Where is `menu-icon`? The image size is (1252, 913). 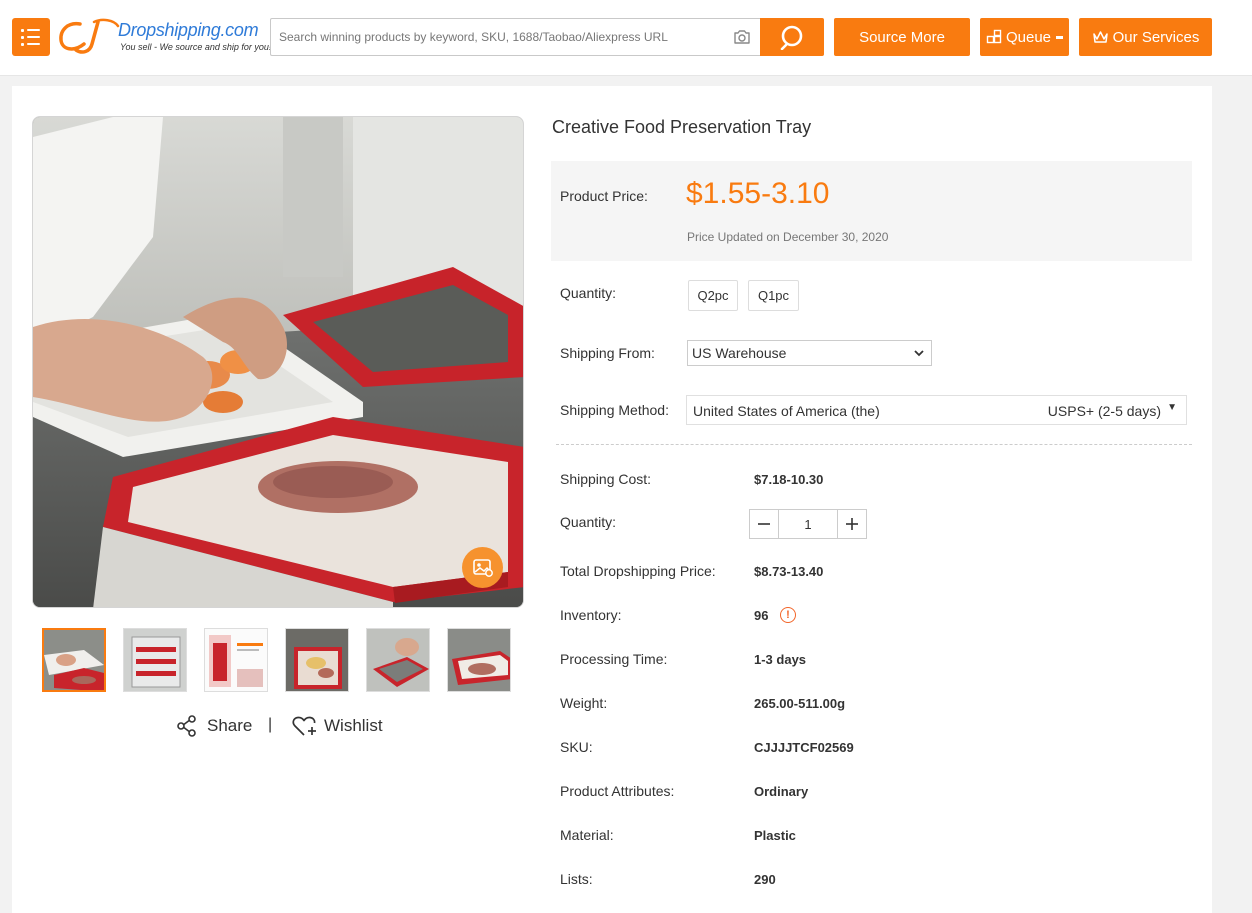 menu-icon is located at coordinates (31, 37).